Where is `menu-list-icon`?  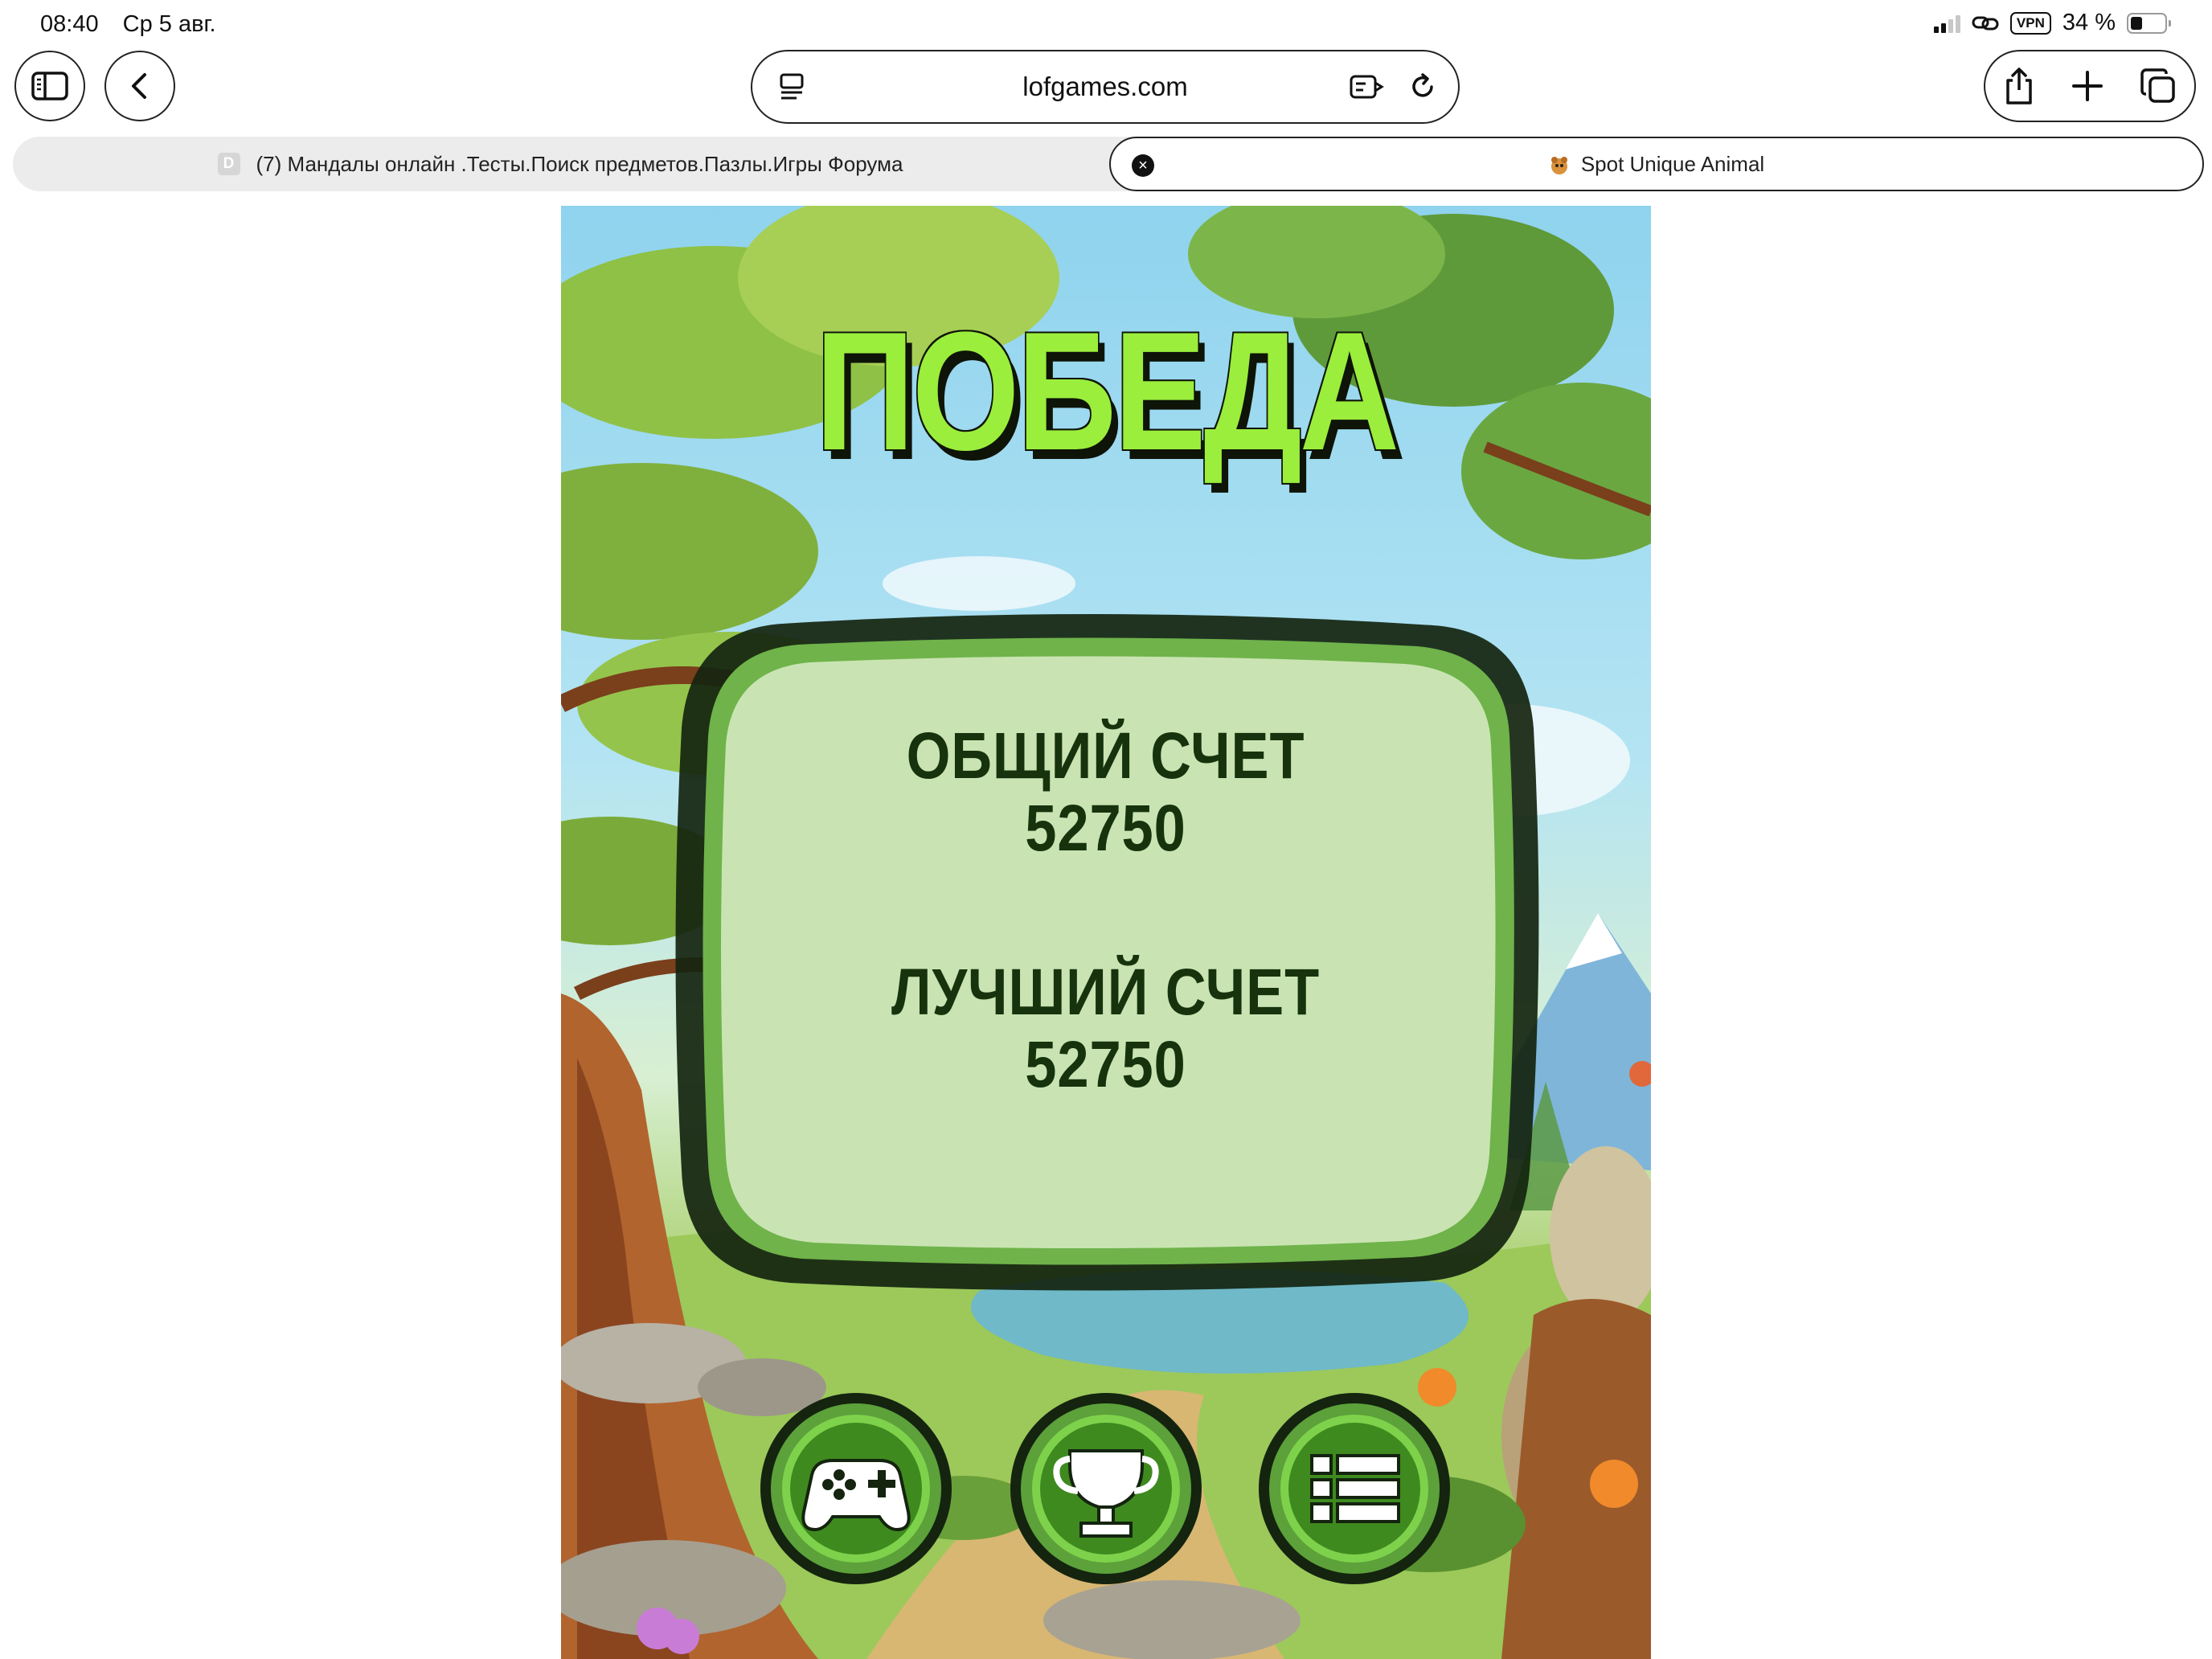 menu-list-icon is located at coordinates (1355, 1488).